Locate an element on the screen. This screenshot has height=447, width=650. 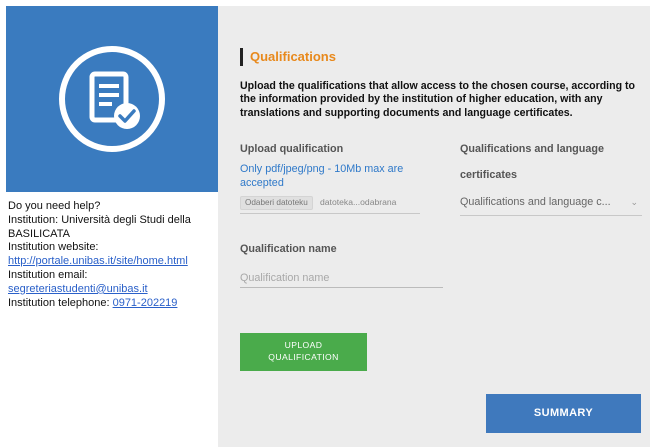
chevron-down-icon: ⌄ is located at coordinates (634, 202).